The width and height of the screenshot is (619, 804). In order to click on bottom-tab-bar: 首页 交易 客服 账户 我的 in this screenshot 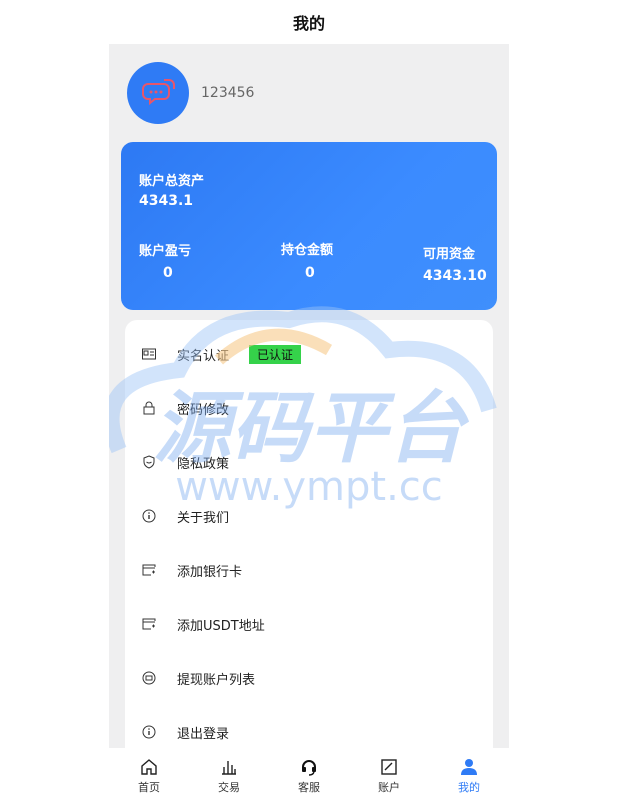, I will do `click(309, 776)`.